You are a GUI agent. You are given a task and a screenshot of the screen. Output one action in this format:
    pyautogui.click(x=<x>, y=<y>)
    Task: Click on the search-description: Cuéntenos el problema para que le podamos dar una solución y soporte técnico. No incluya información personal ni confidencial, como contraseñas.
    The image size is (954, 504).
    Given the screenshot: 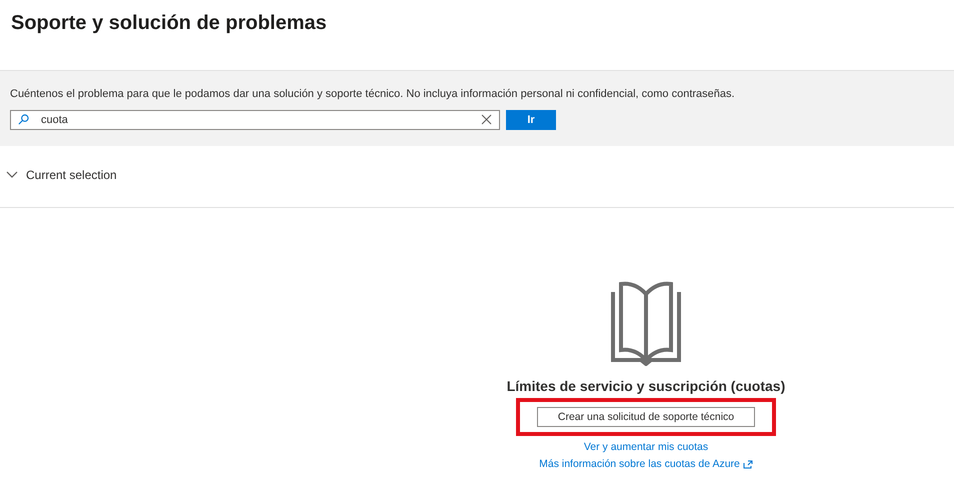 What is the action you would take?
    pyautogui.click(x=373, y=94)
    